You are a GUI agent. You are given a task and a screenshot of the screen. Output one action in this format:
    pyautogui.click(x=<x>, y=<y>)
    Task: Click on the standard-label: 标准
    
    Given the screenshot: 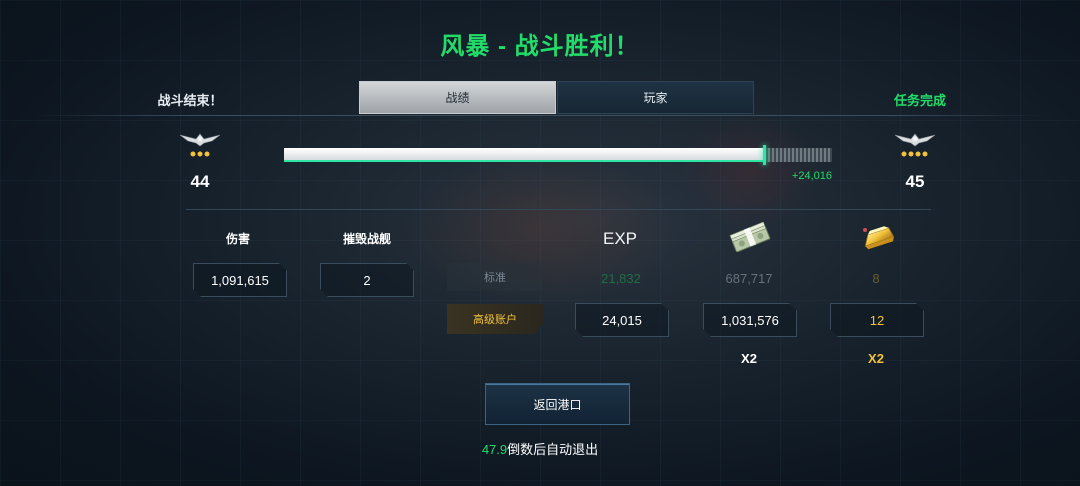 What is the action you would take?
    pyautogui.click(x=495, y=277)
    